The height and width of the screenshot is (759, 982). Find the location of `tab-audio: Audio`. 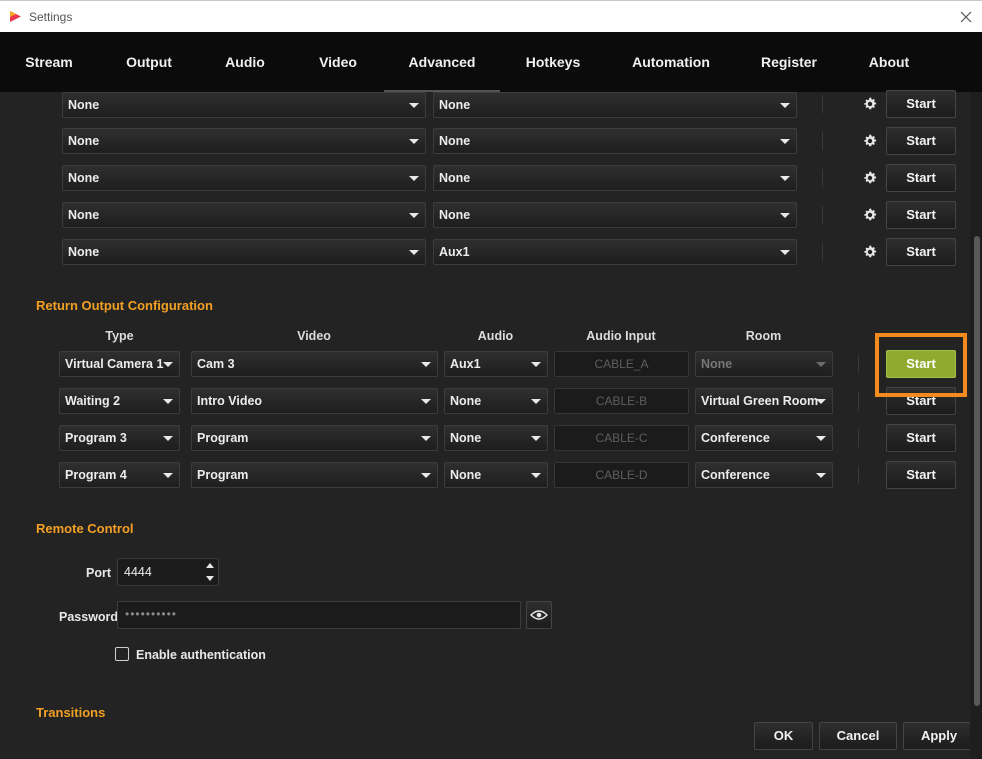

tab-audio: Audio is located at coordinates (245, 62).